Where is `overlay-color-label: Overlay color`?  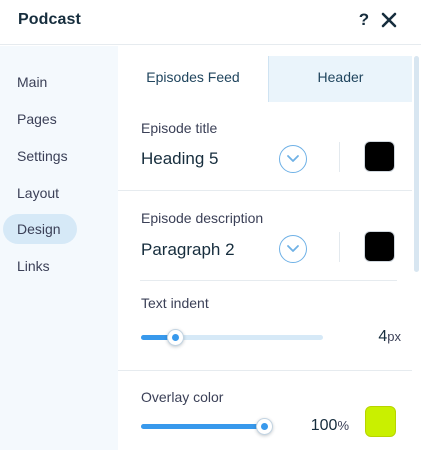 overlay-color-label: Overlay color is located at coordinates (182, 397).